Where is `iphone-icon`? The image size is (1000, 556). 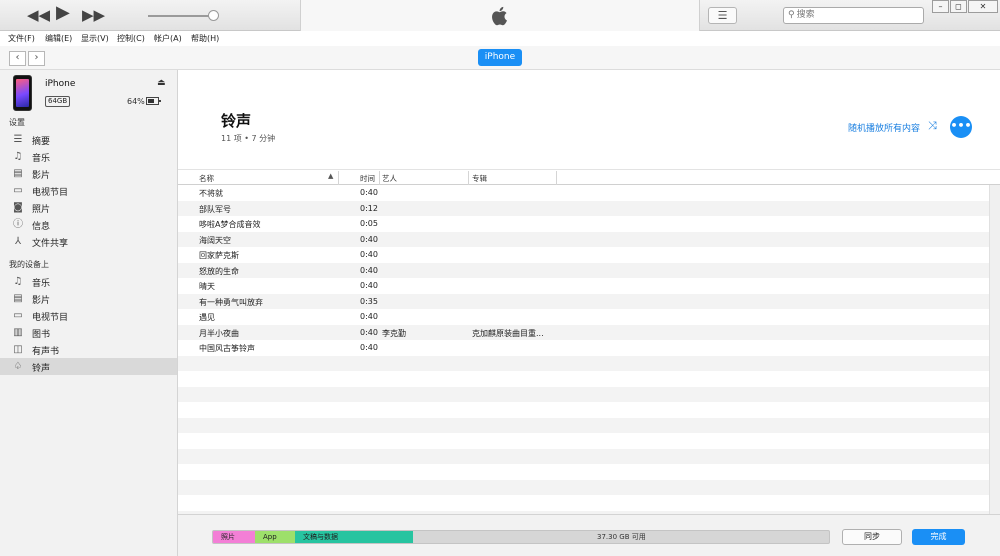
iphone-icon is located at coordinates (22, 93).